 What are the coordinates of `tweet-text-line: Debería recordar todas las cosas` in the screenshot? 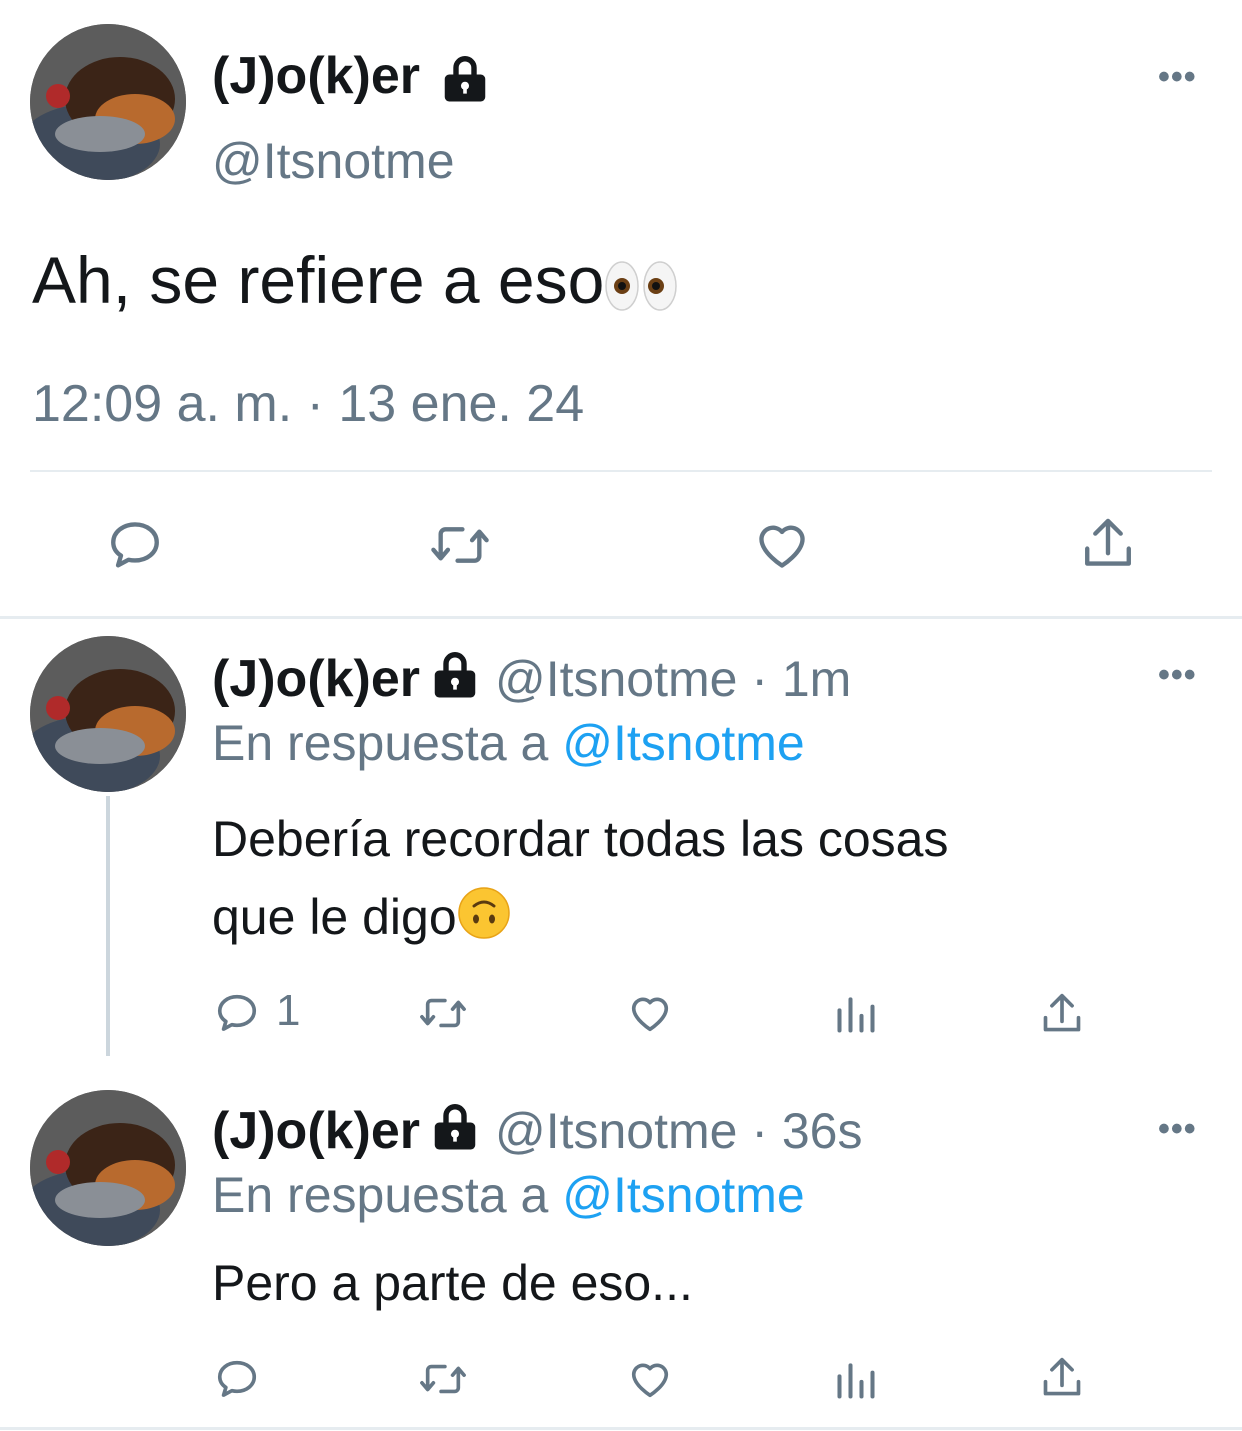 It's located at (580, 839).